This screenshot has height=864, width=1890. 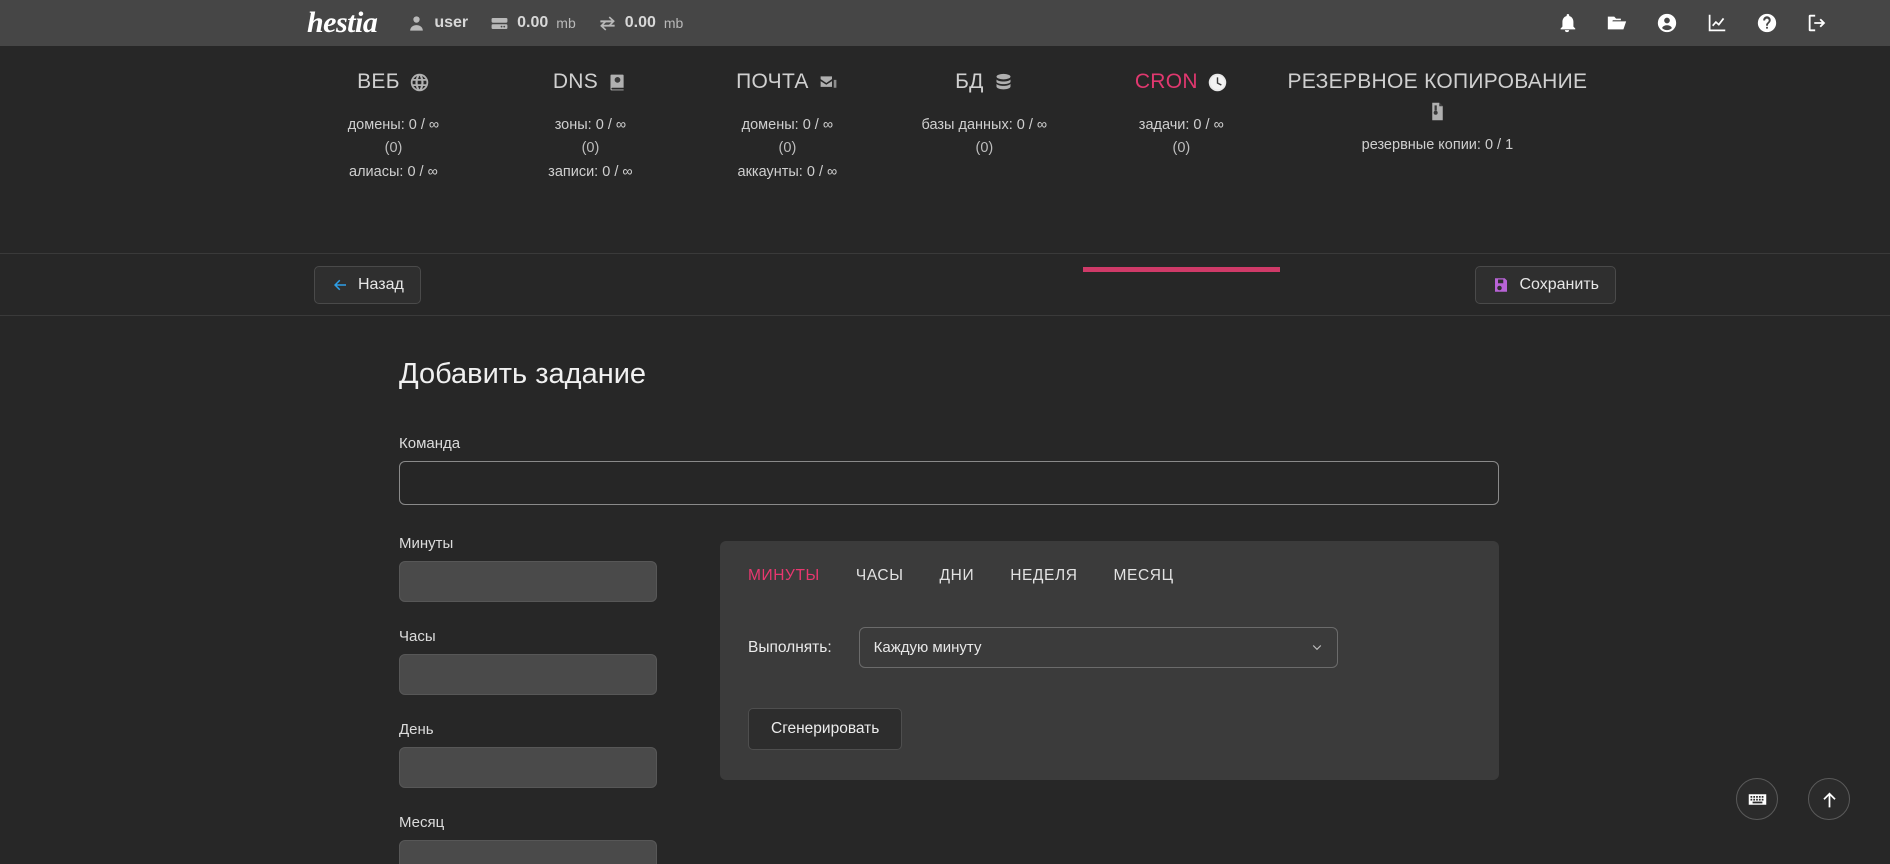 I want to click on header-username: user, so click(x=437, y=23).